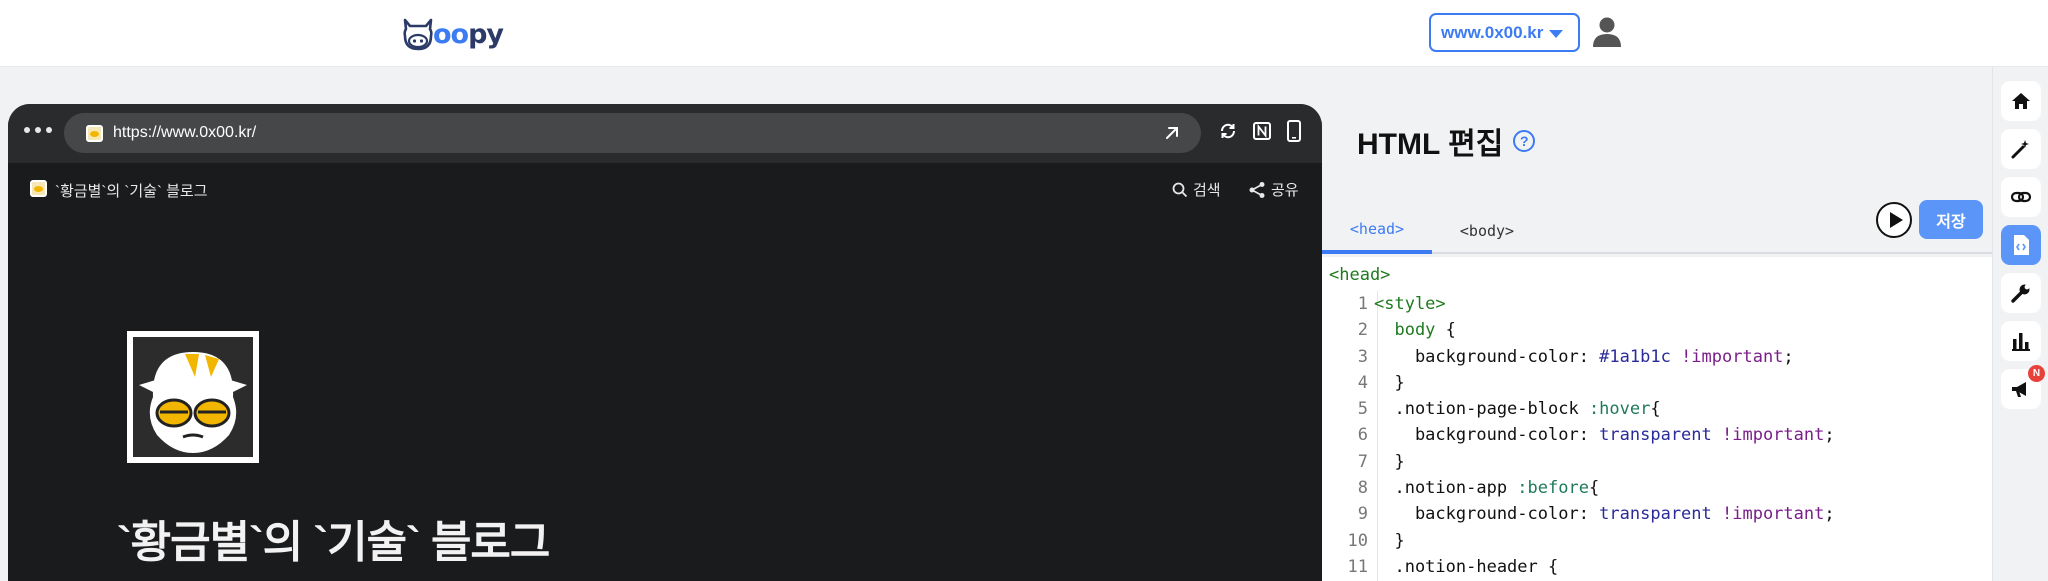 Image resolution: width=2048 pixels, height=581 pixels. I want to click on line-number: 9, so click(1362, 514).